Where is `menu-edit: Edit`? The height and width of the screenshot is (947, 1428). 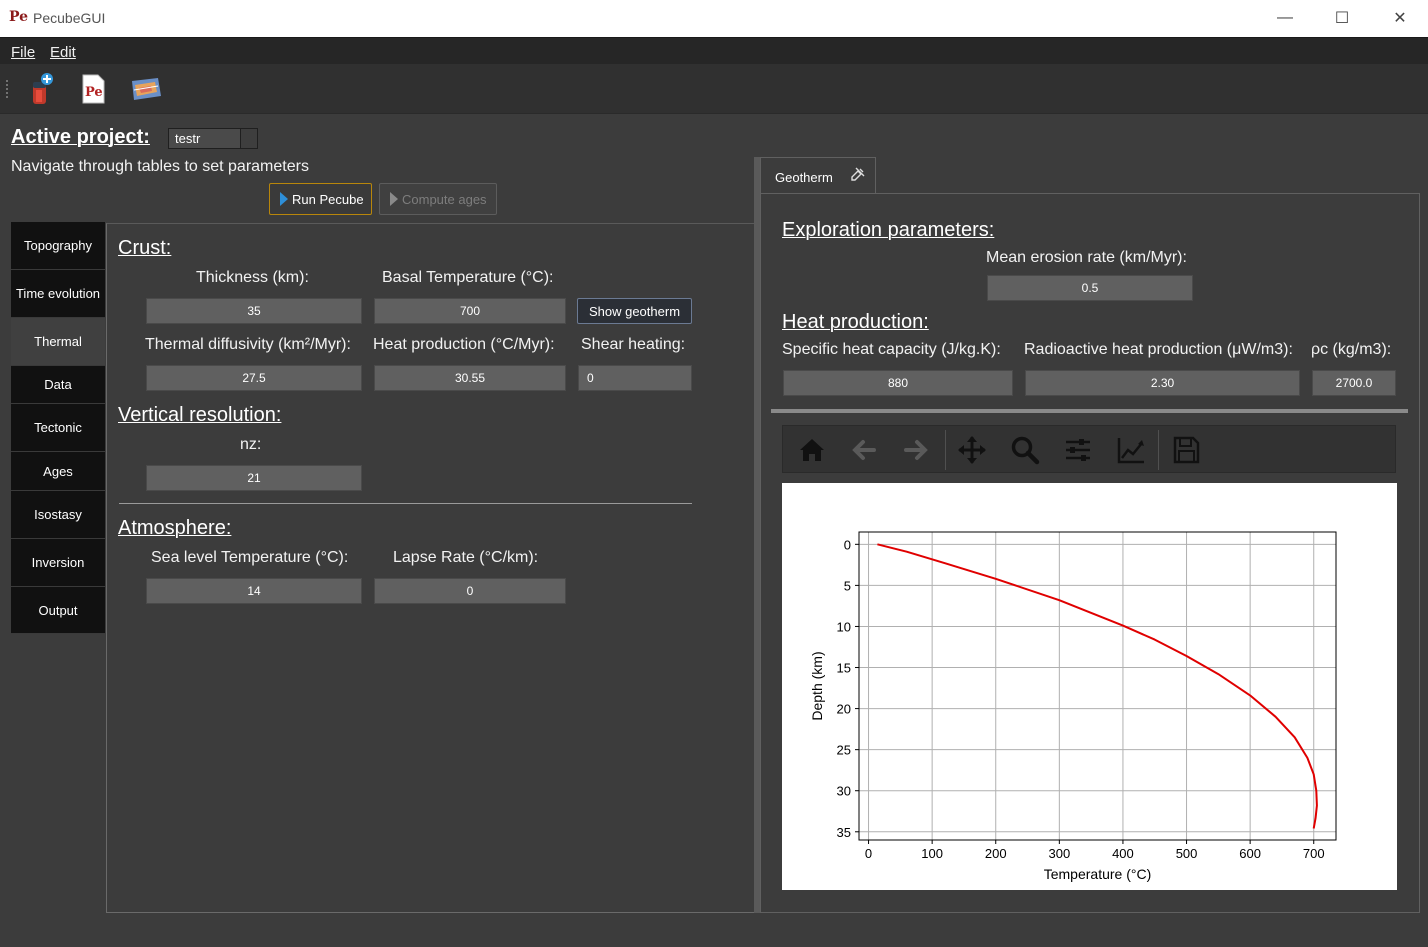
menu-edit: Edit is located at coordinates (63, 52).